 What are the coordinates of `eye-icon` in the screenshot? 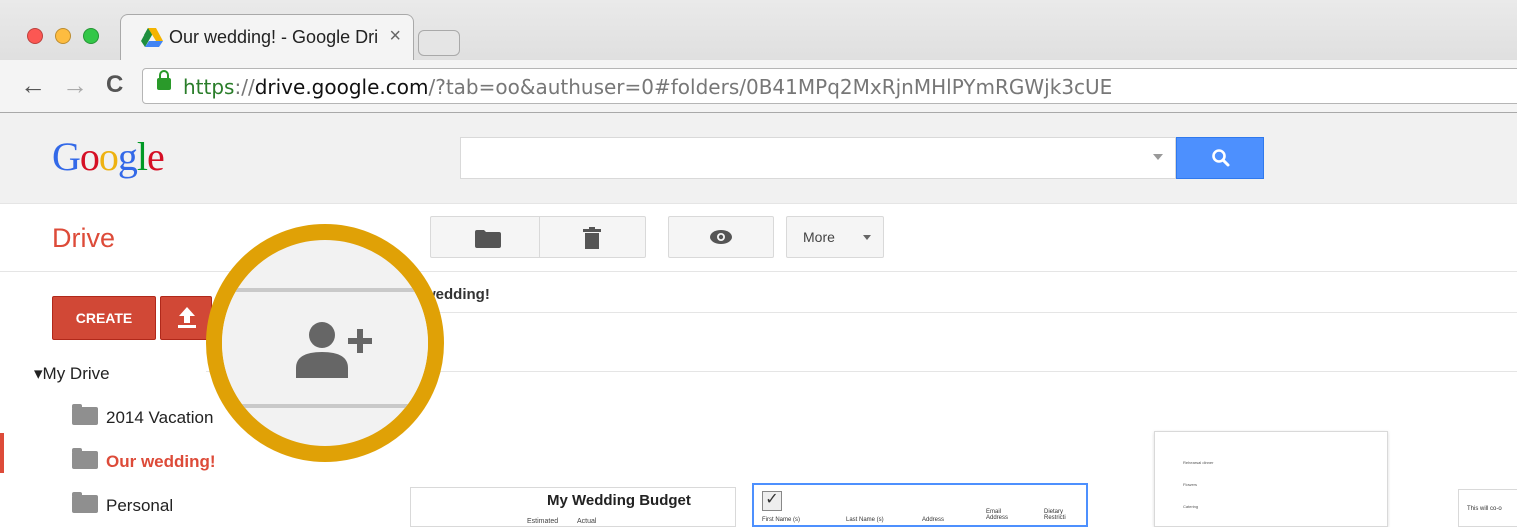 It's located at (721, 237).